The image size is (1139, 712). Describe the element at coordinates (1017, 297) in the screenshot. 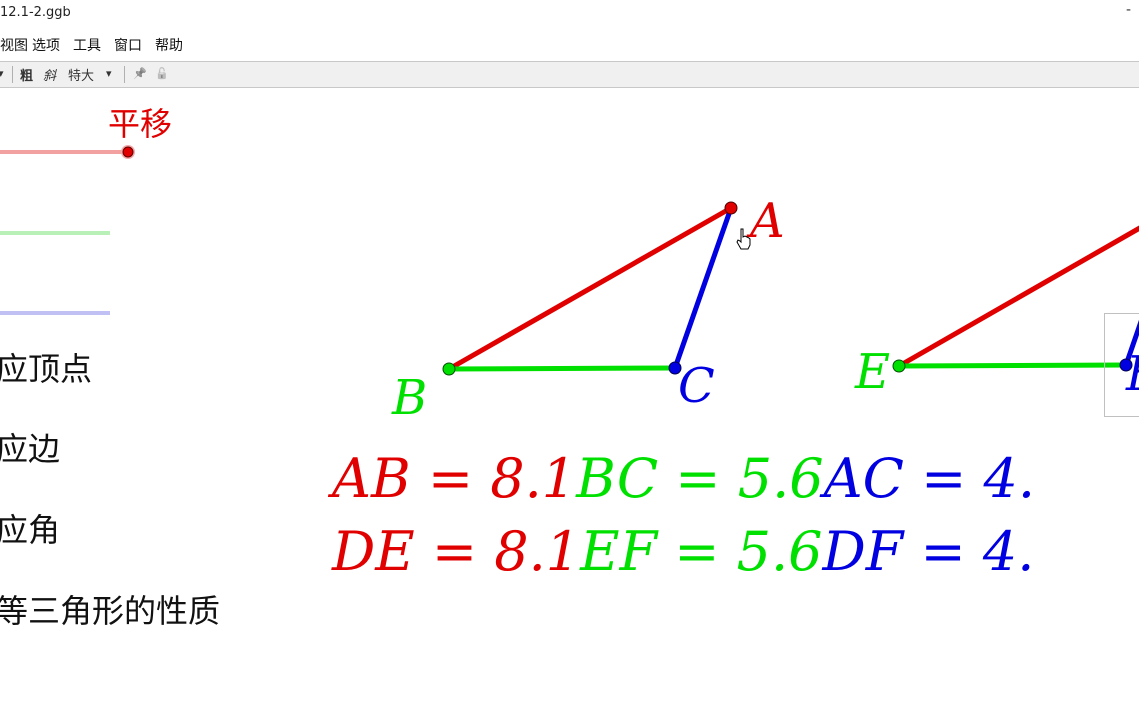

I see `segment-de` at that location.